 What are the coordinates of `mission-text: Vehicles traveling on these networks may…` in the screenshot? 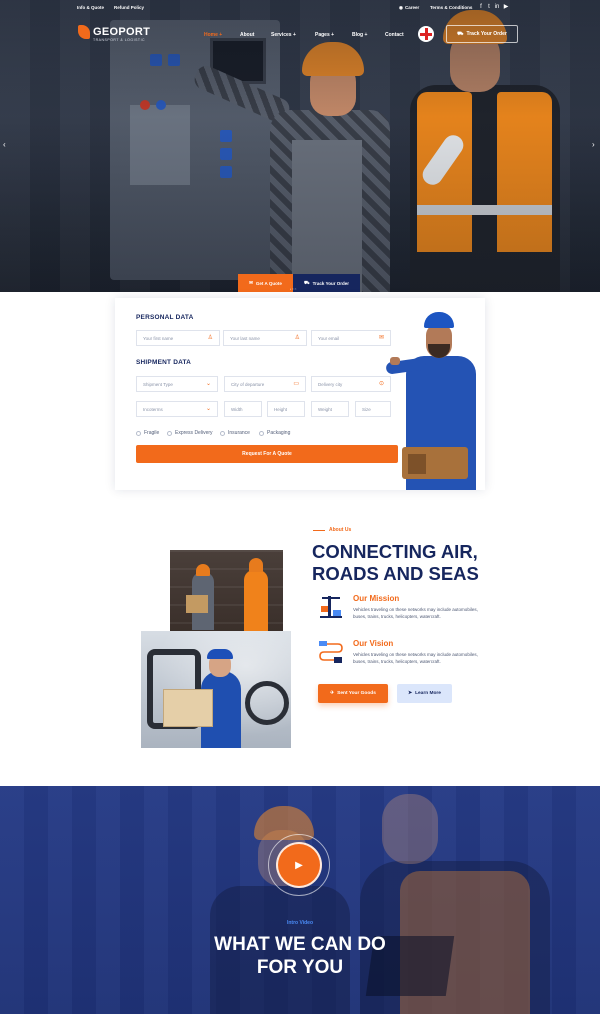 It's located at (415, 613).